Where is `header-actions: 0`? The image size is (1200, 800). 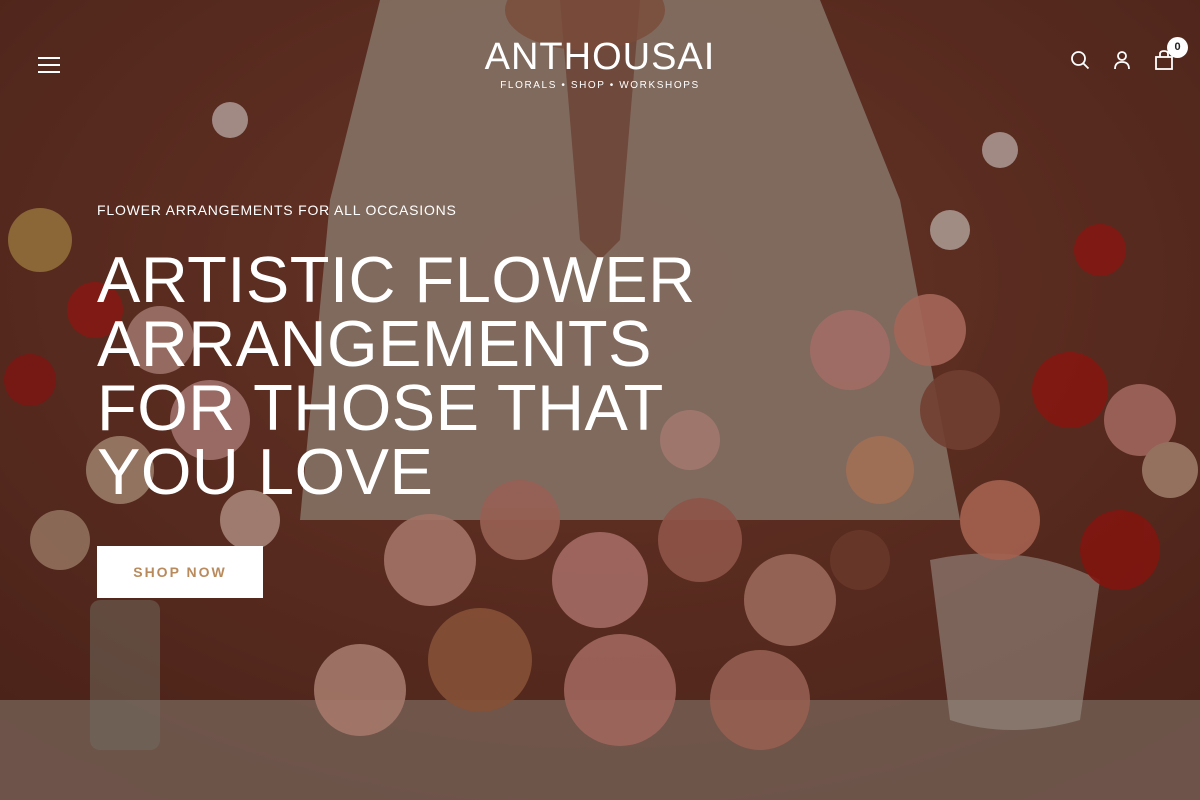
header-actions: 0 is located at coordinates (1129, 53).